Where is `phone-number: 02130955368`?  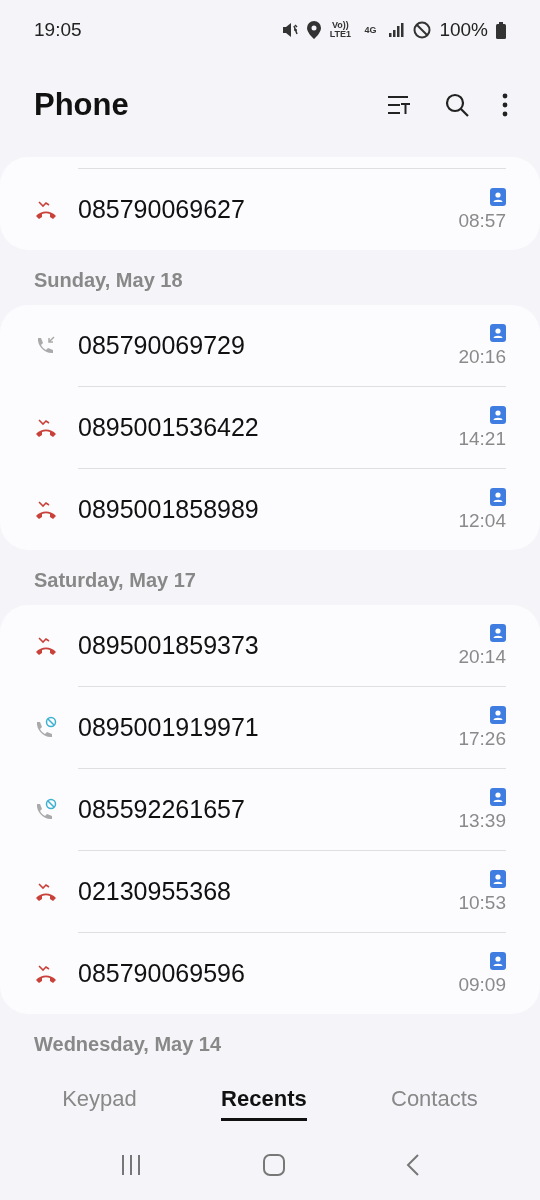 phone-number: 02130955368 is located at coordinates (155, 891).